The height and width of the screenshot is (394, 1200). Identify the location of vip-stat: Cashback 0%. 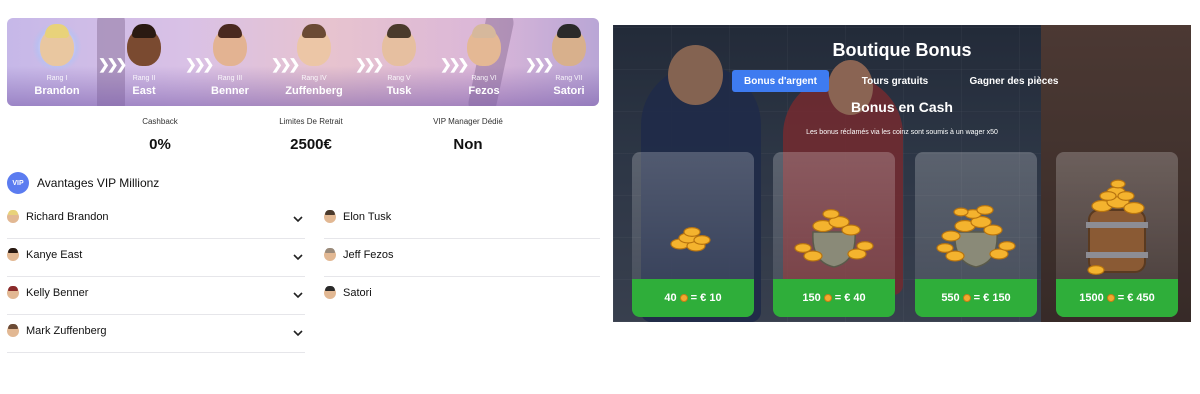
(160, 135).